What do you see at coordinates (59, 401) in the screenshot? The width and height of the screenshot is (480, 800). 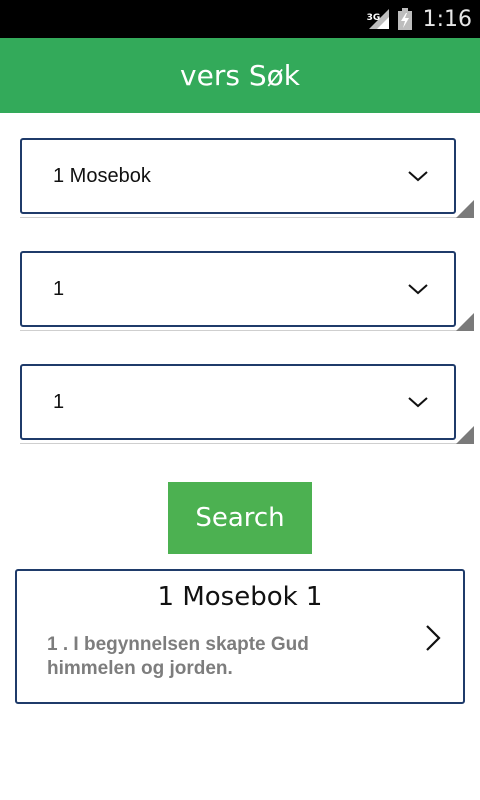 I see `verse-select-value: 1` at bounding box center [59, 401].